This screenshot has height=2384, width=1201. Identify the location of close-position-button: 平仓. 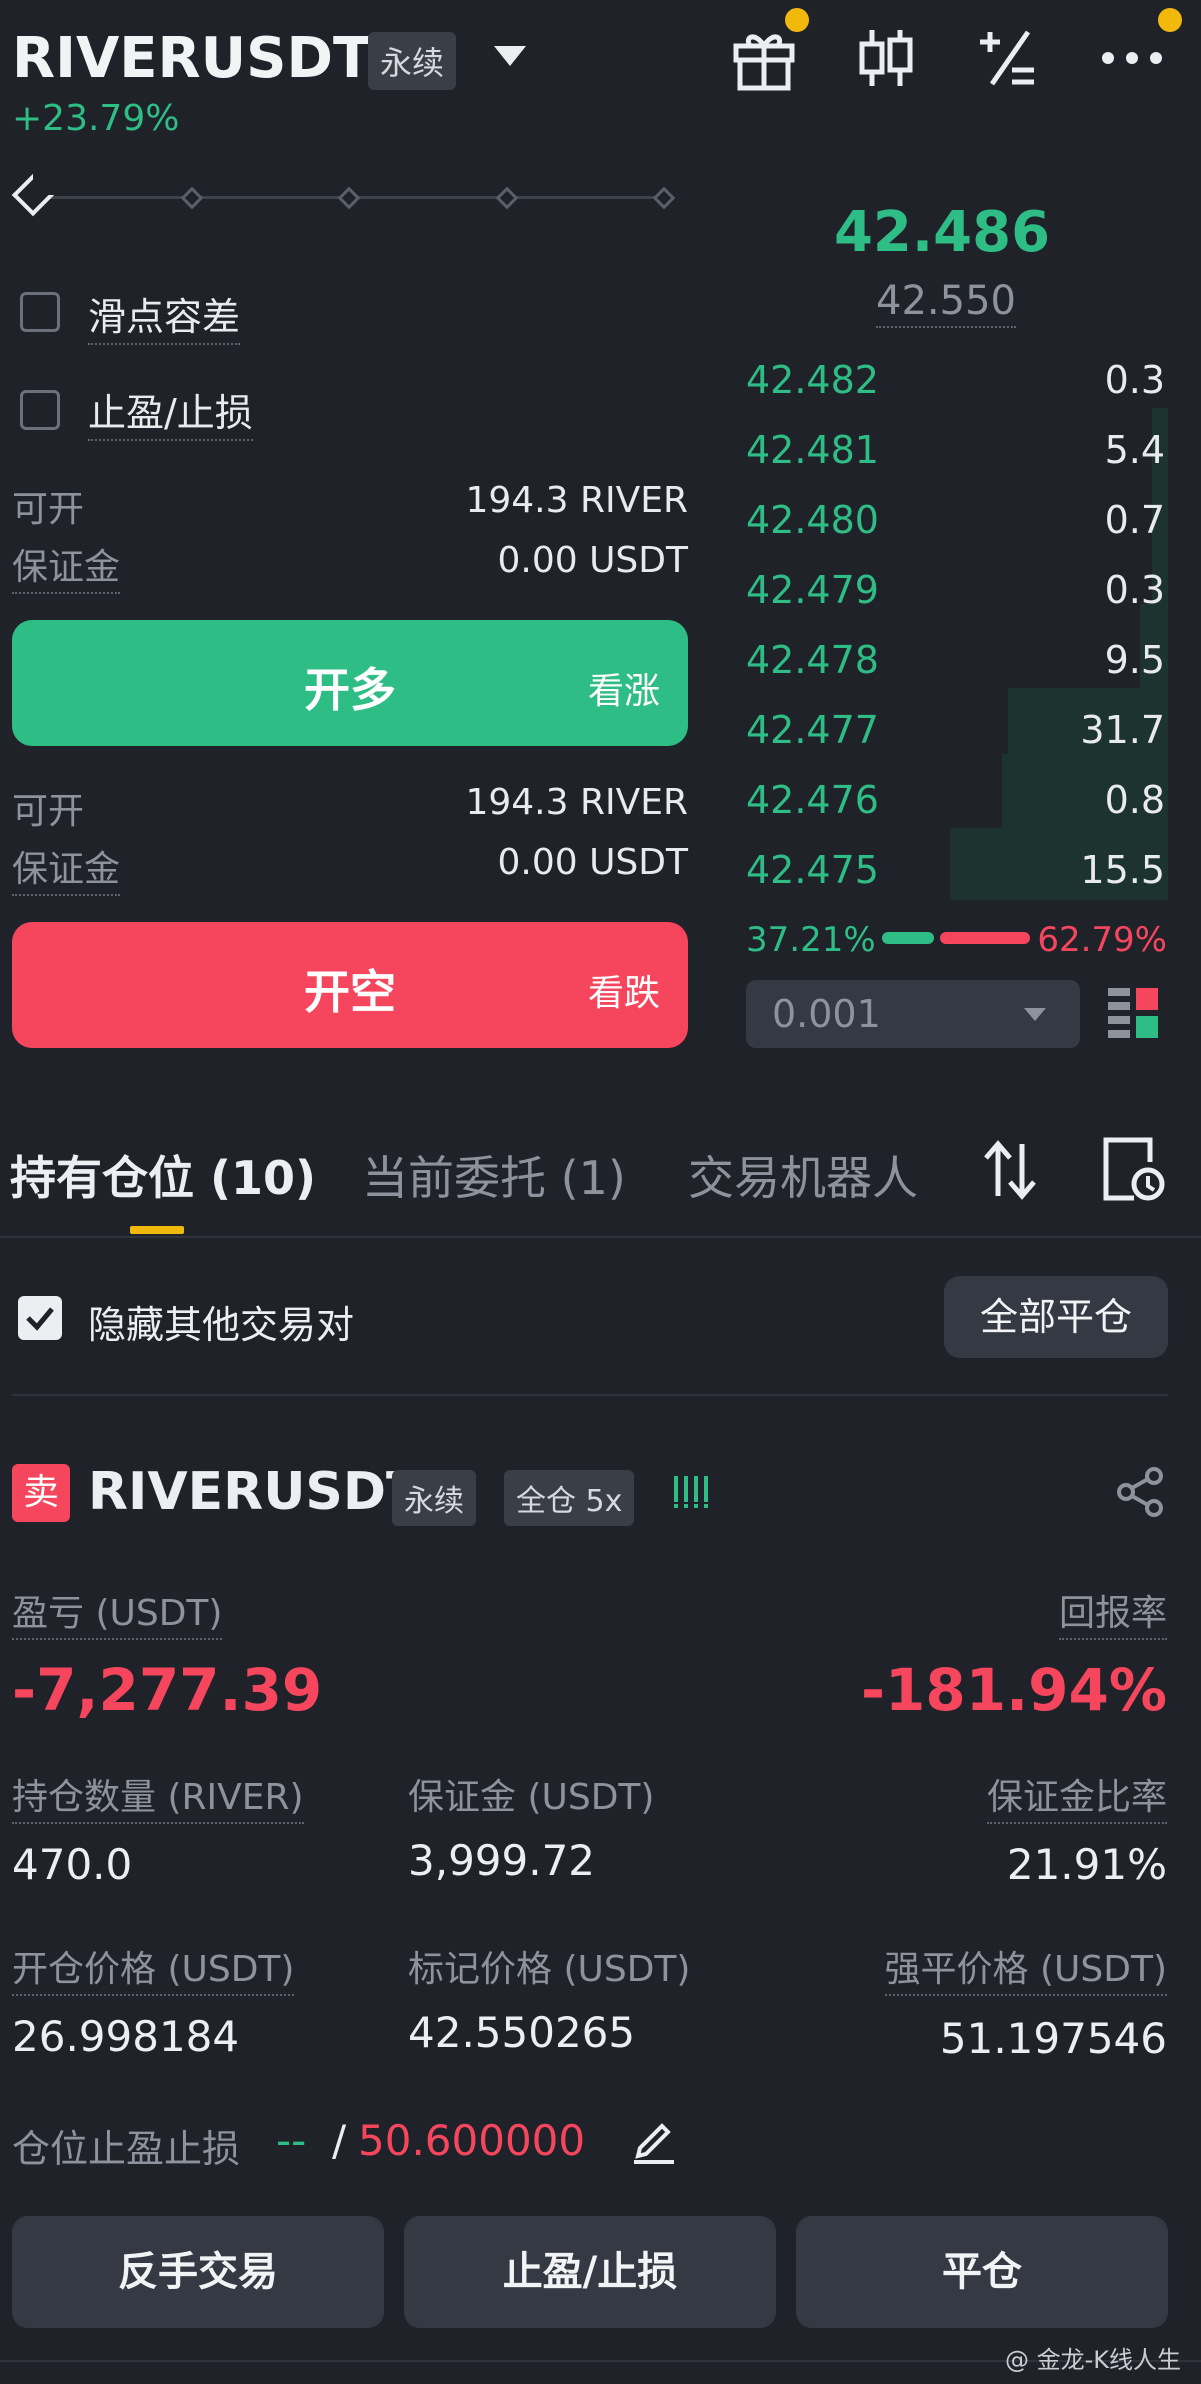
(982, 2272).